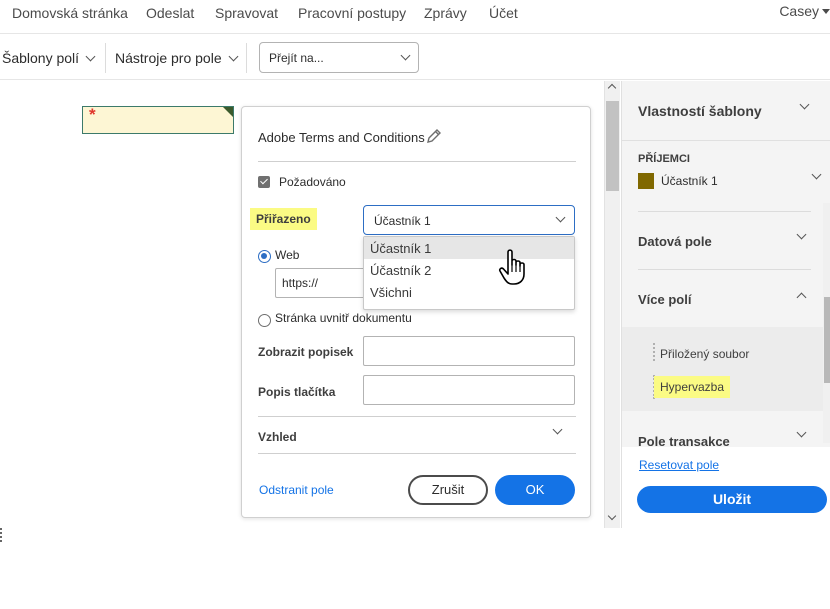 The image size is (830, 609). I want to click on doc-edge-marker, so click(1, 535).